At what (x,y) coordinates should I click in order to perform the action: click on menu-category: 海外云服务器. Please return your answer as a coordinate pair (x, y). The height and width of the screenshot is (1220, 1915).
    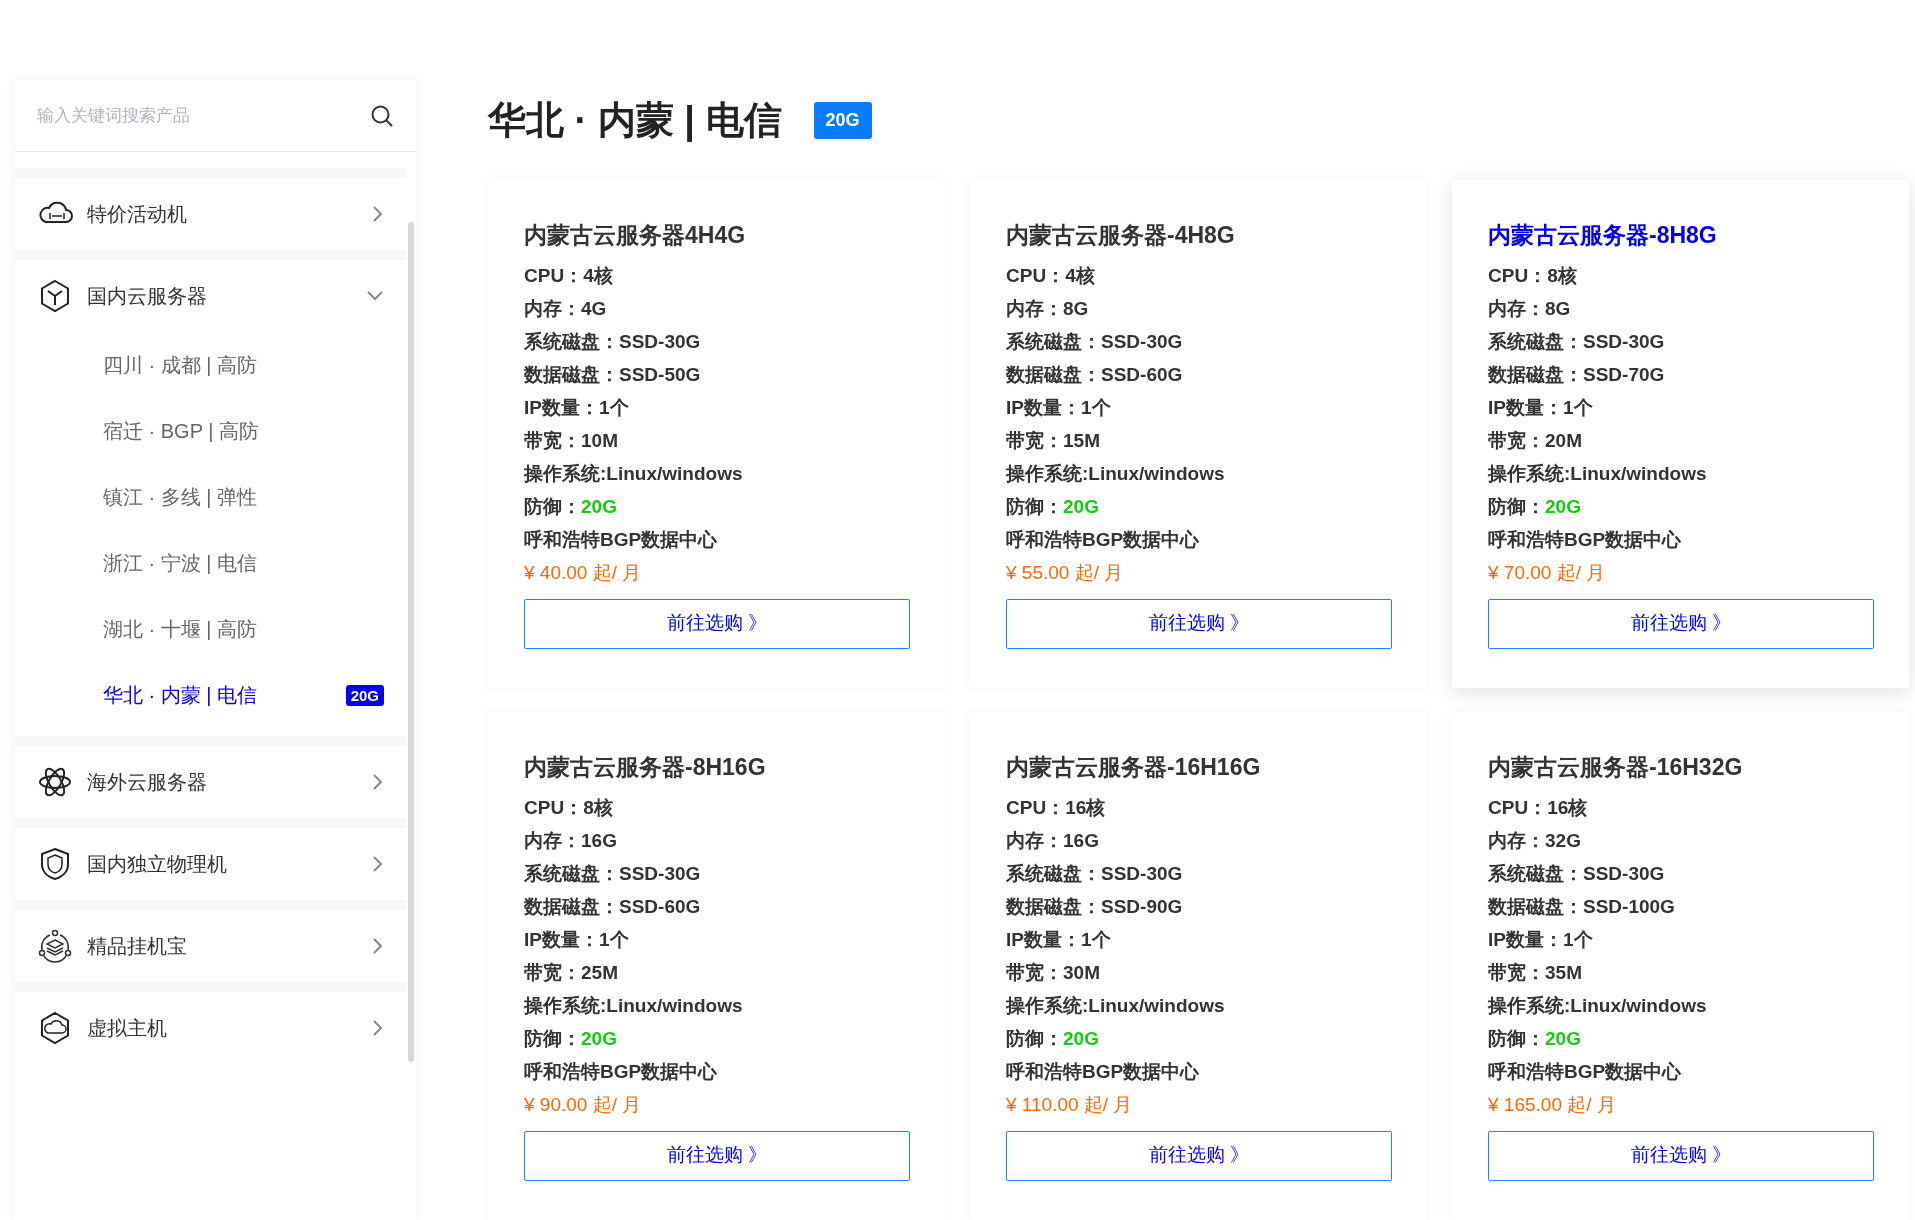
    Looking at the image, I should click on (210, 782).